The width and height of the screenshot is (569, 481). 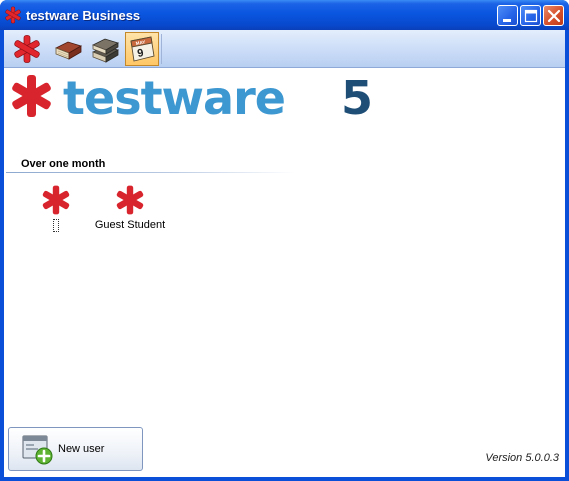 I want to click on logo-word: testware, so click(x=174, y=98).